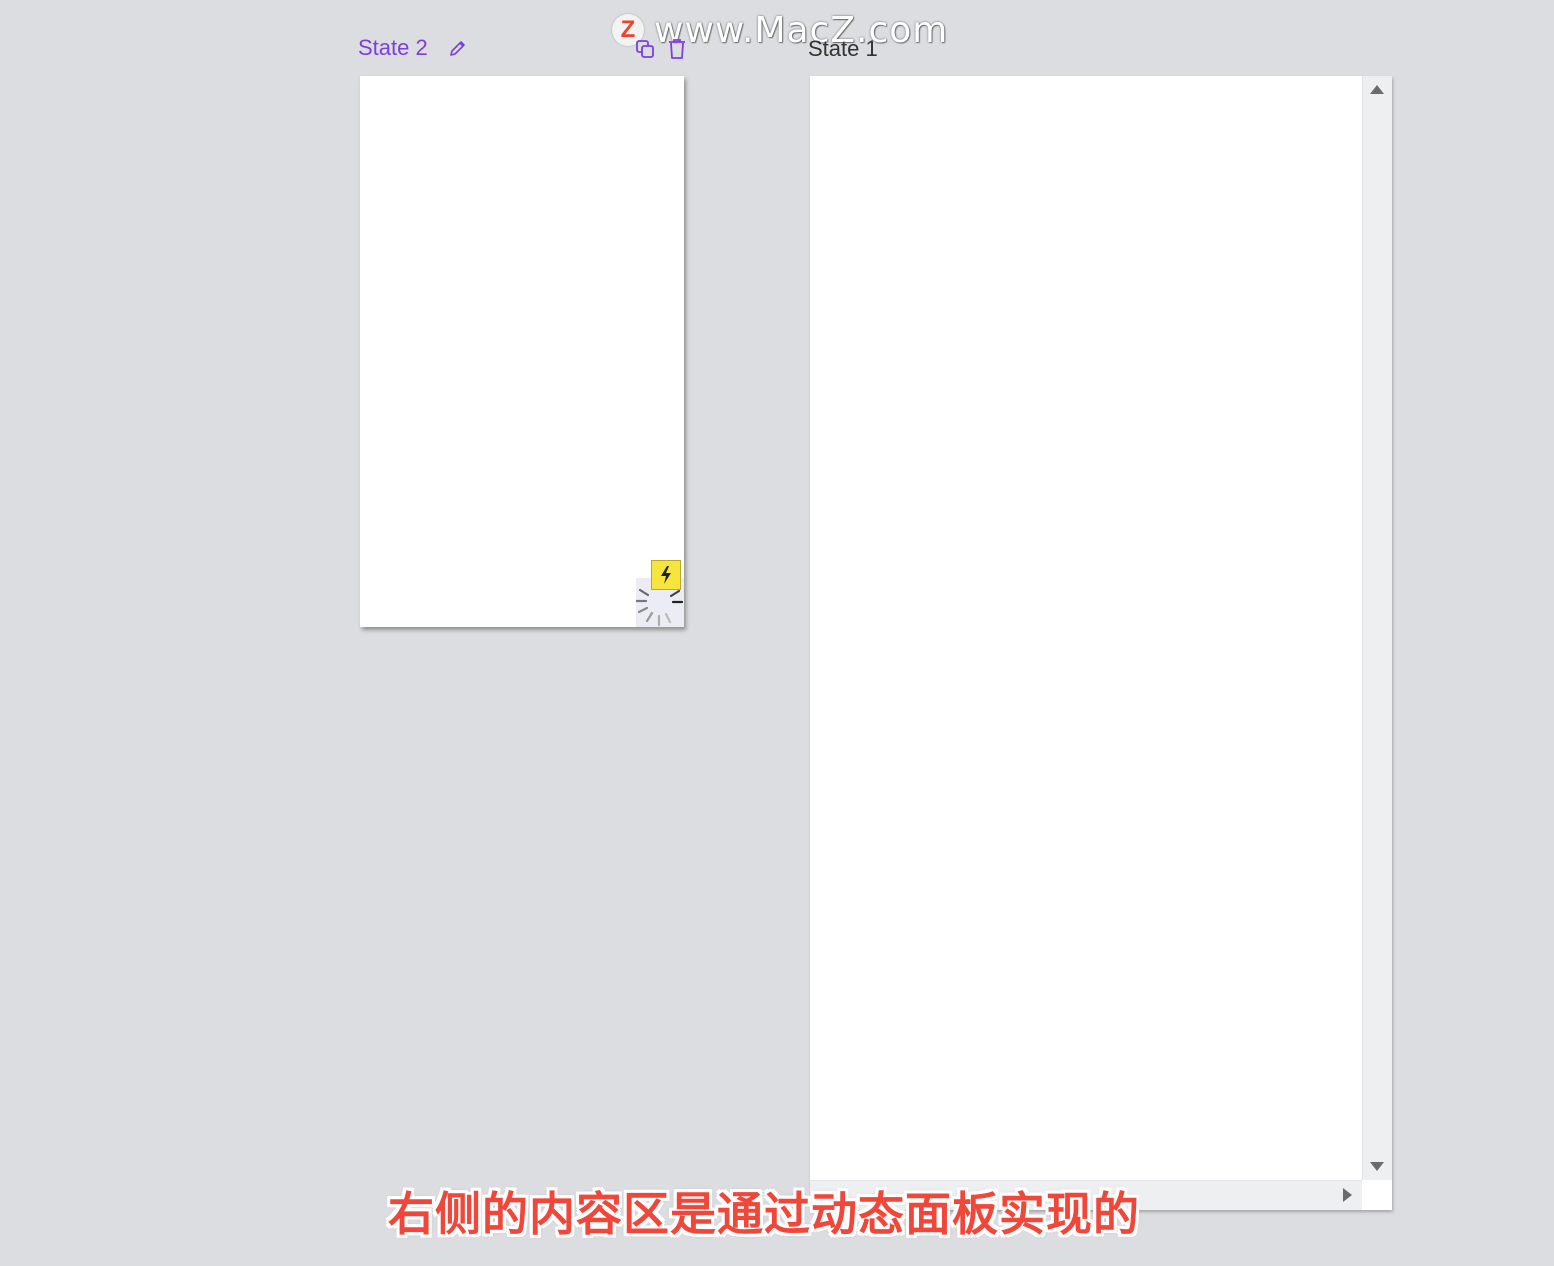  I want to click on trash-icon, so click(677, 49).